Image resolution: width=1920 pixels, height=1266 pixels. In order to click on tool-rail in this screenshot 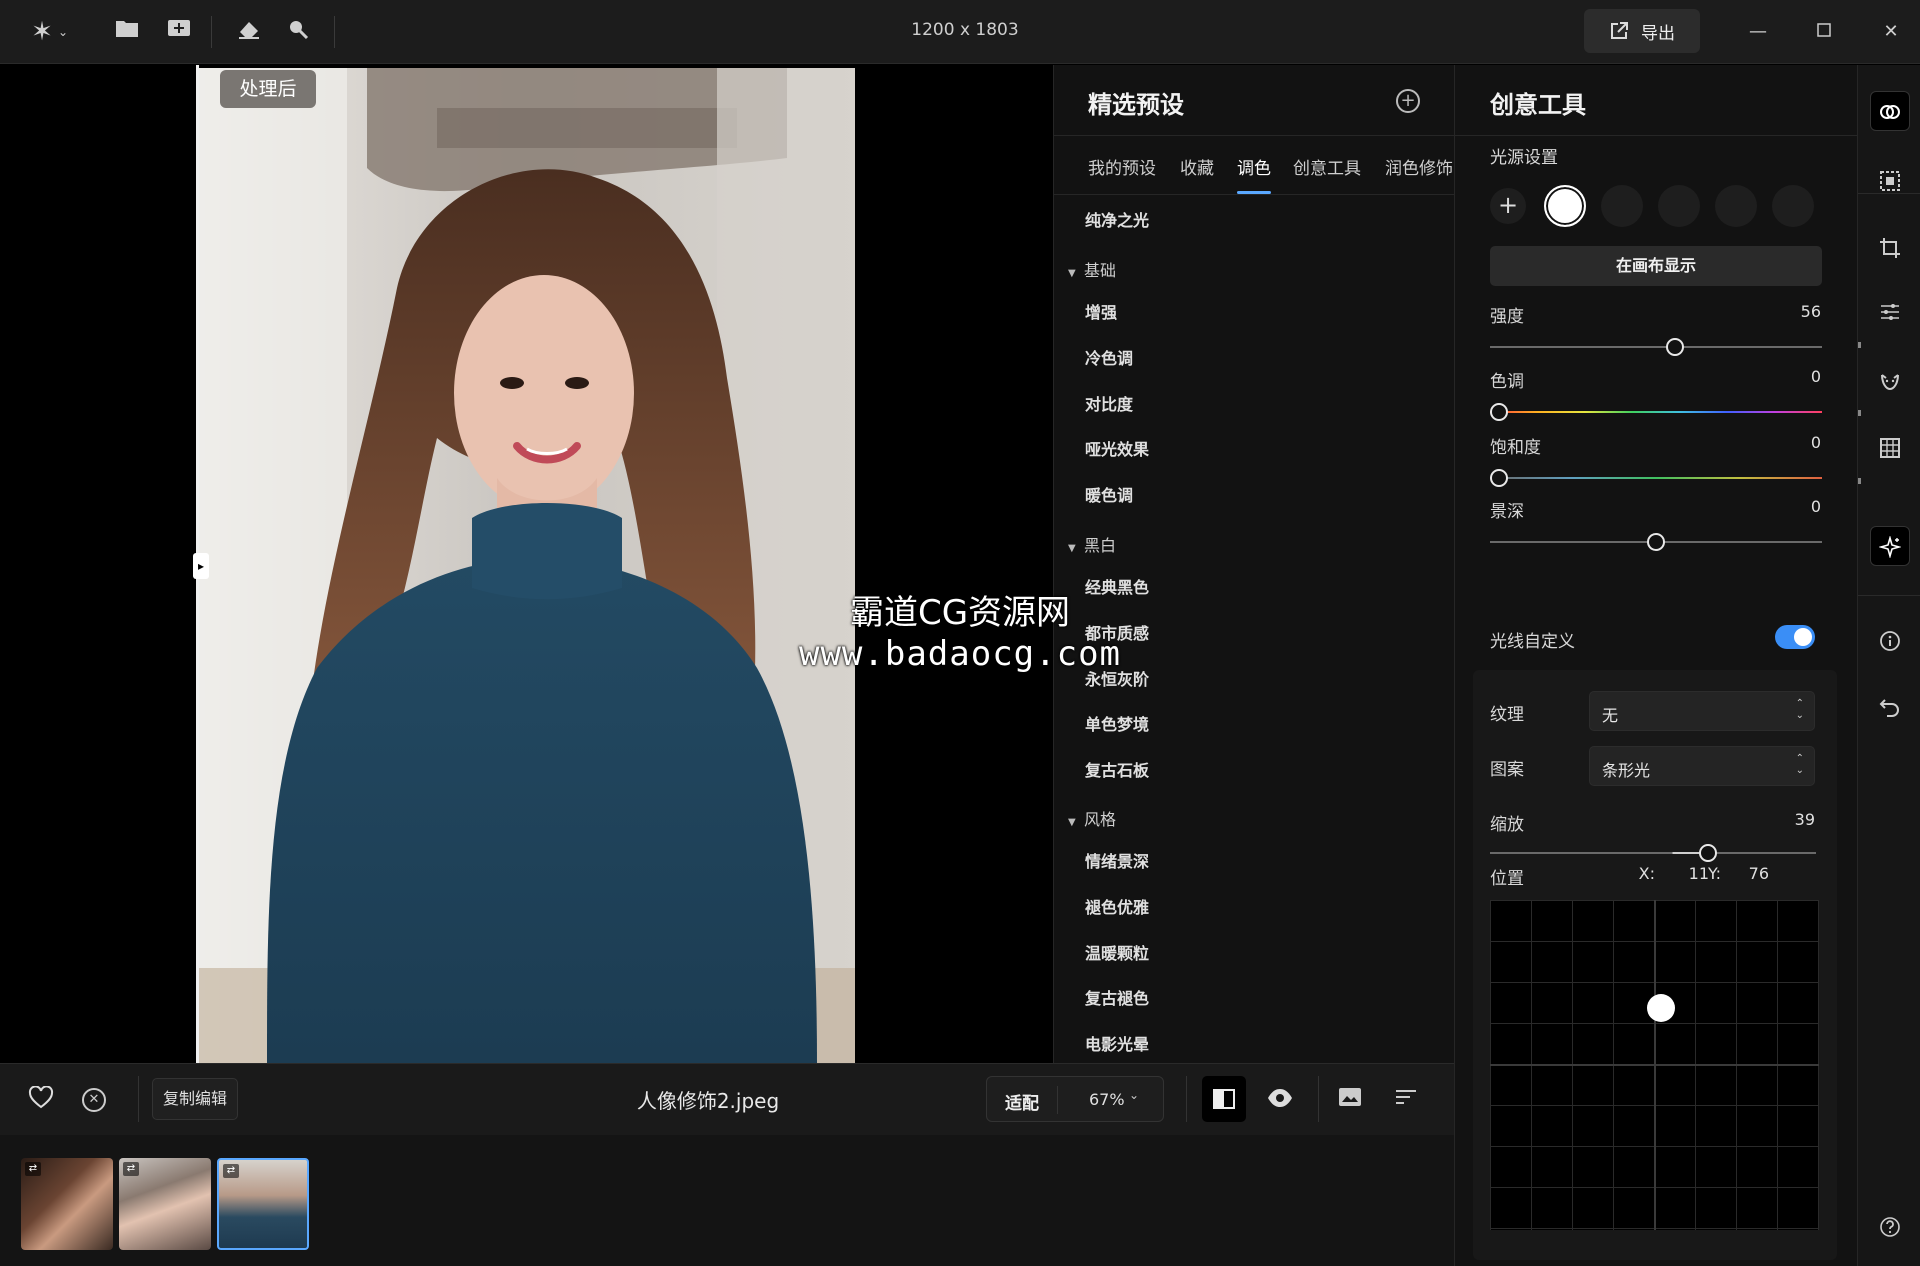, I will do `click(1888, 665)`.